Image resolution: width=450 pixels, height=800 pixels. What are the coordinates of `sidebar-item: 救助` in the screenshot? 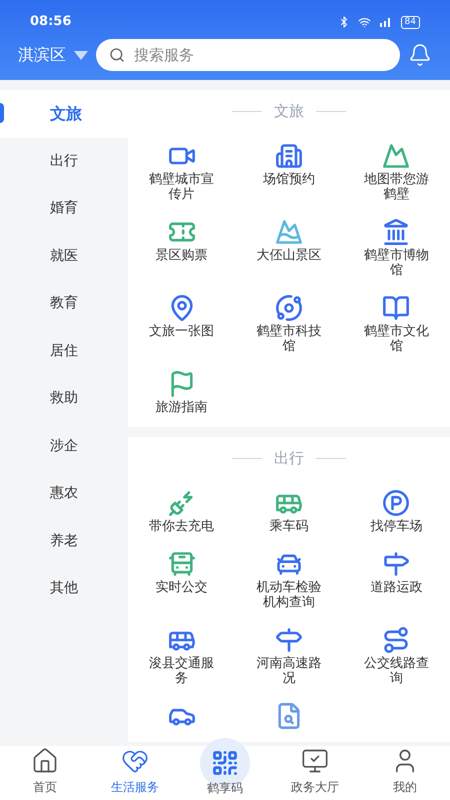 It's located at (64, 398).